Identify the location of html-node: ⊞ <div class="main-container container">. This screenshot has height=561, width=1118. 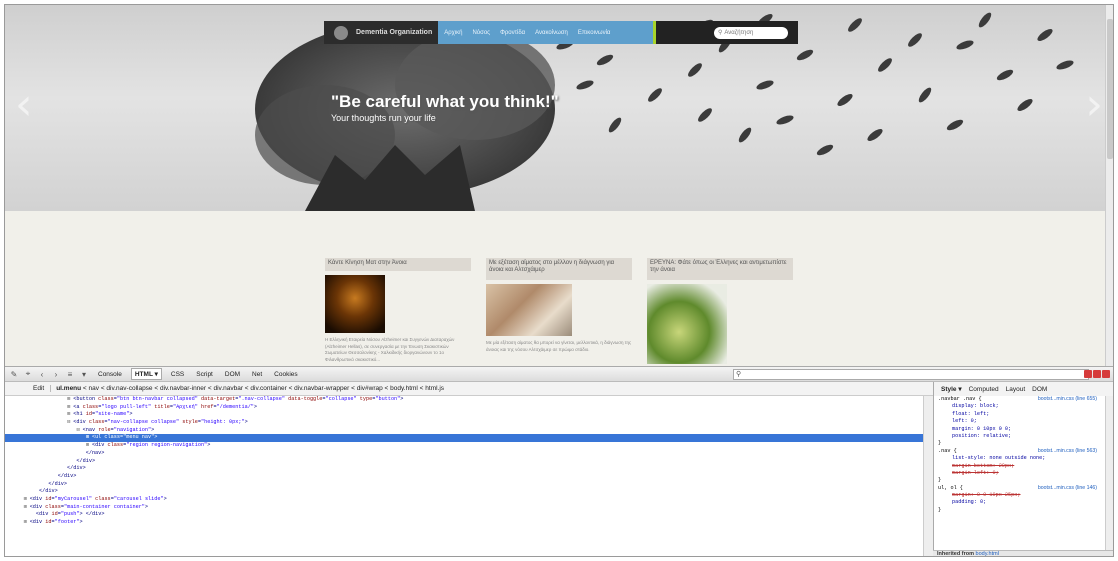
(464, 508).